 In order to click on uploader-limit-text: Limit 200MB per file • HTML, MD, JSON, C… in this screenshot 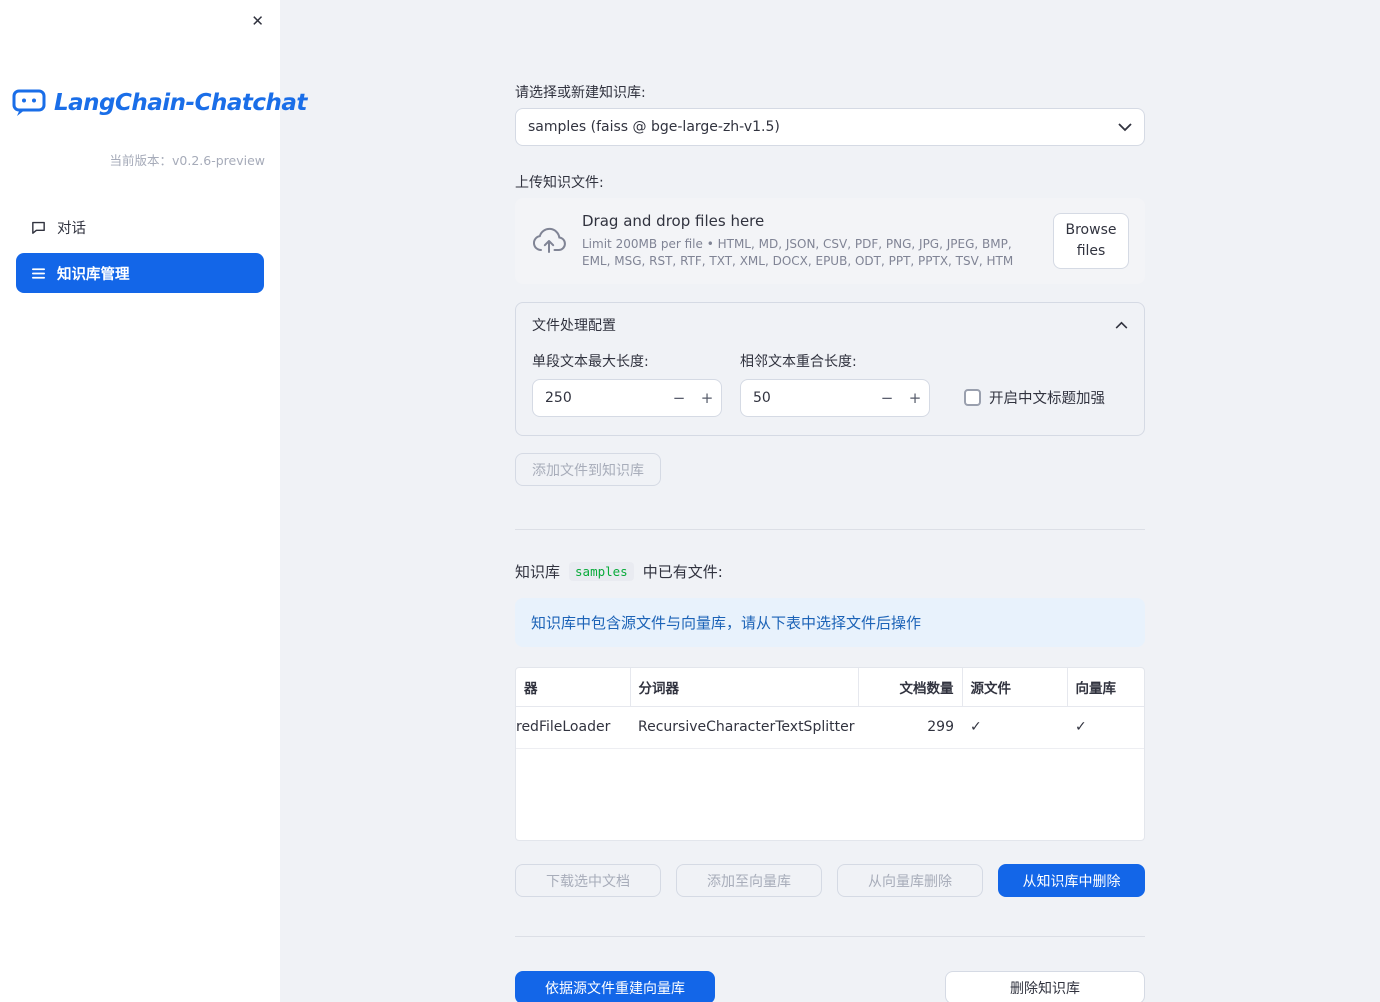, I will do `click(798, 252)`.